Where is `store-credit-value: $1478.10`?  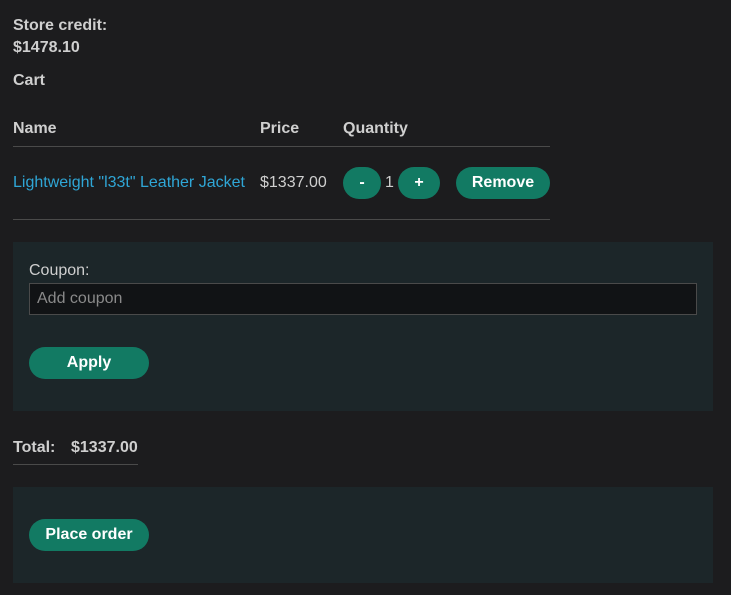
store-credit-value: $1478.10 is located at coordinates (46, 47).